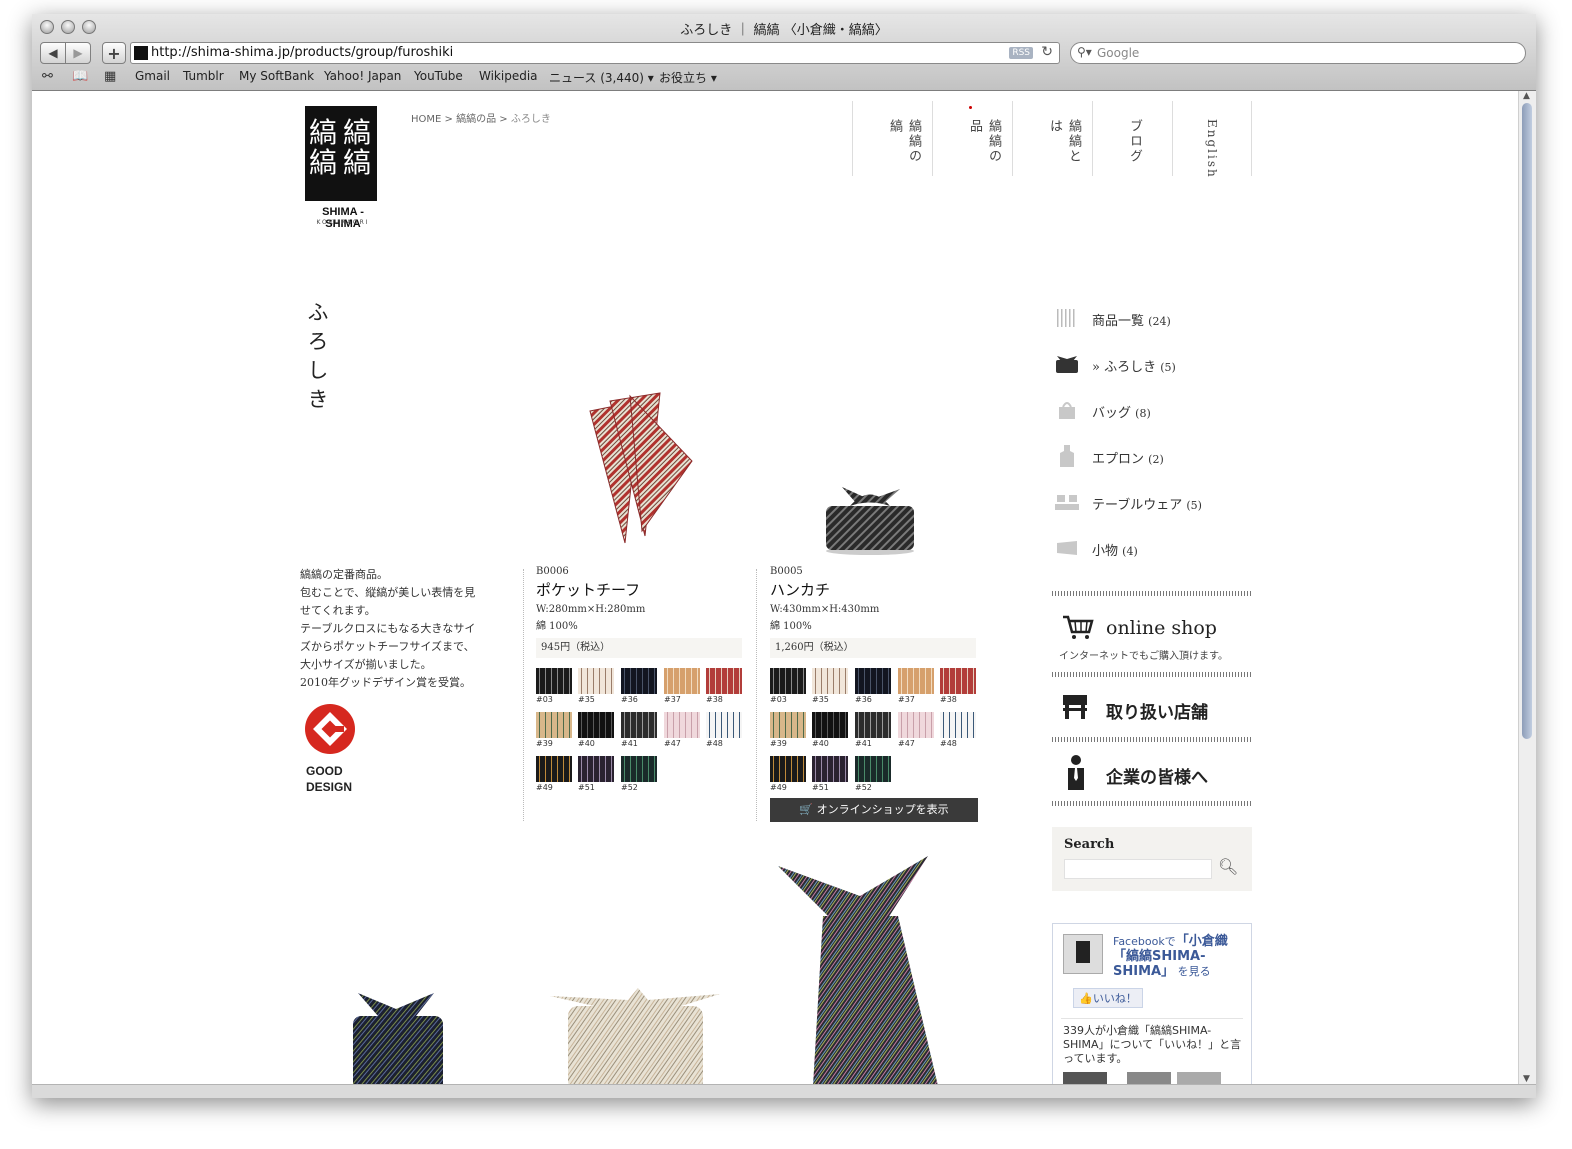 Image resolution: width=1572 pixels, height=1149 pixels. What do you see at coordinates (1152, 365) in the screenshot?
I see `sidebar-item-furoshiki: » ふろしき (5)` at bounding box center [1152, 365].